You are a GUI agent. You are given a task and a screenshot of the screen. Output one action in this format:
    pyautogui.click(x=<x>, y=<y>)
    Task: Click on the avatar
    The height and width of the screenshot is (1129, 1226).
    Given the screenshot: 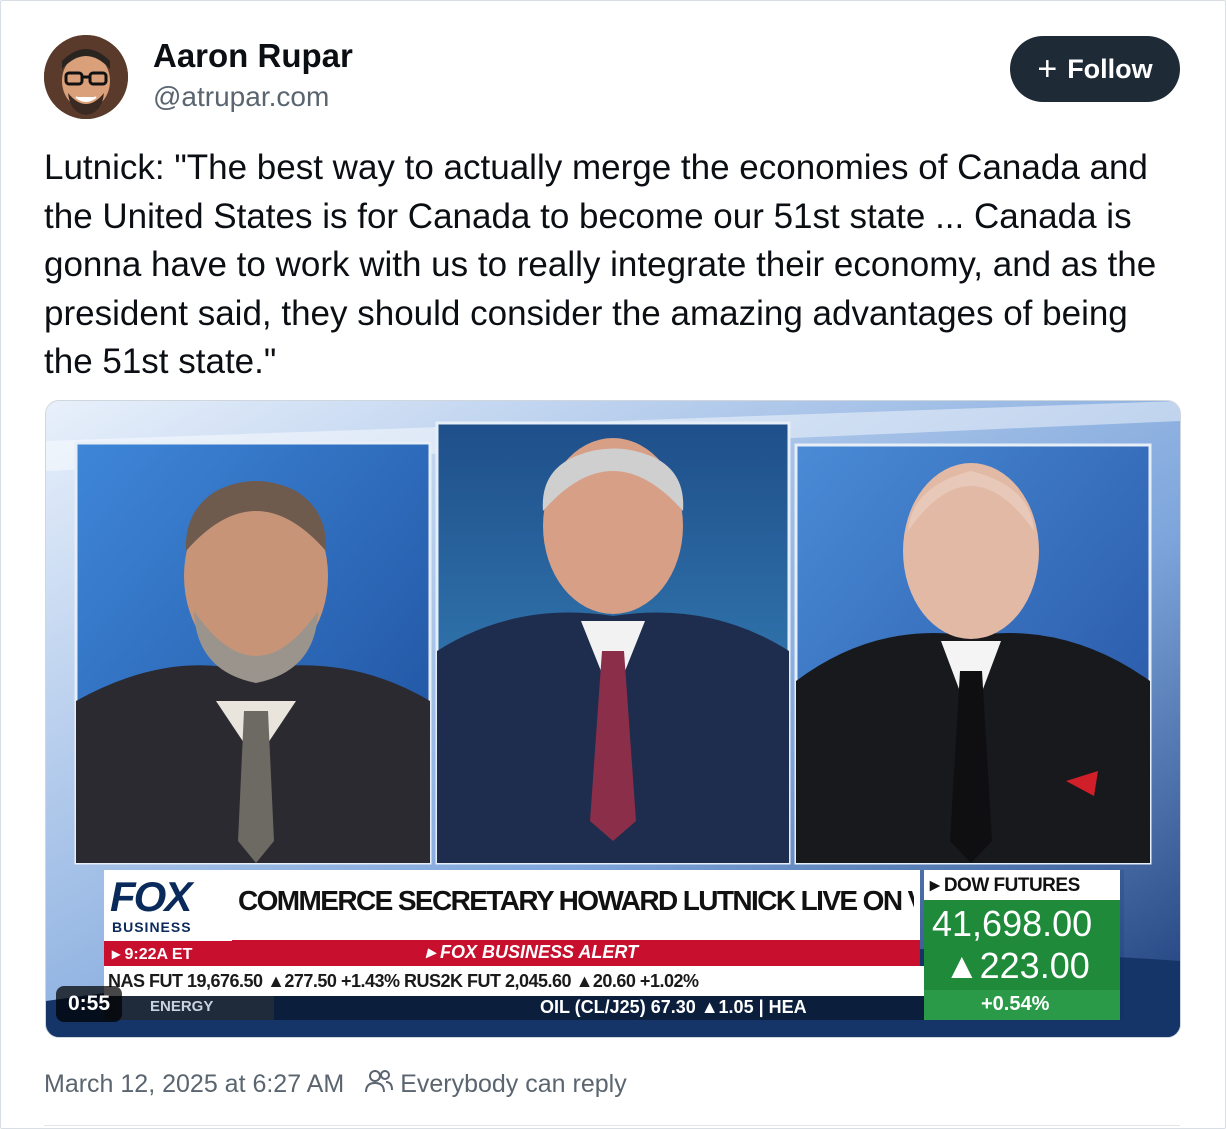 What is the action you would take?
    pyautogui.click(x=86, y=77)
    